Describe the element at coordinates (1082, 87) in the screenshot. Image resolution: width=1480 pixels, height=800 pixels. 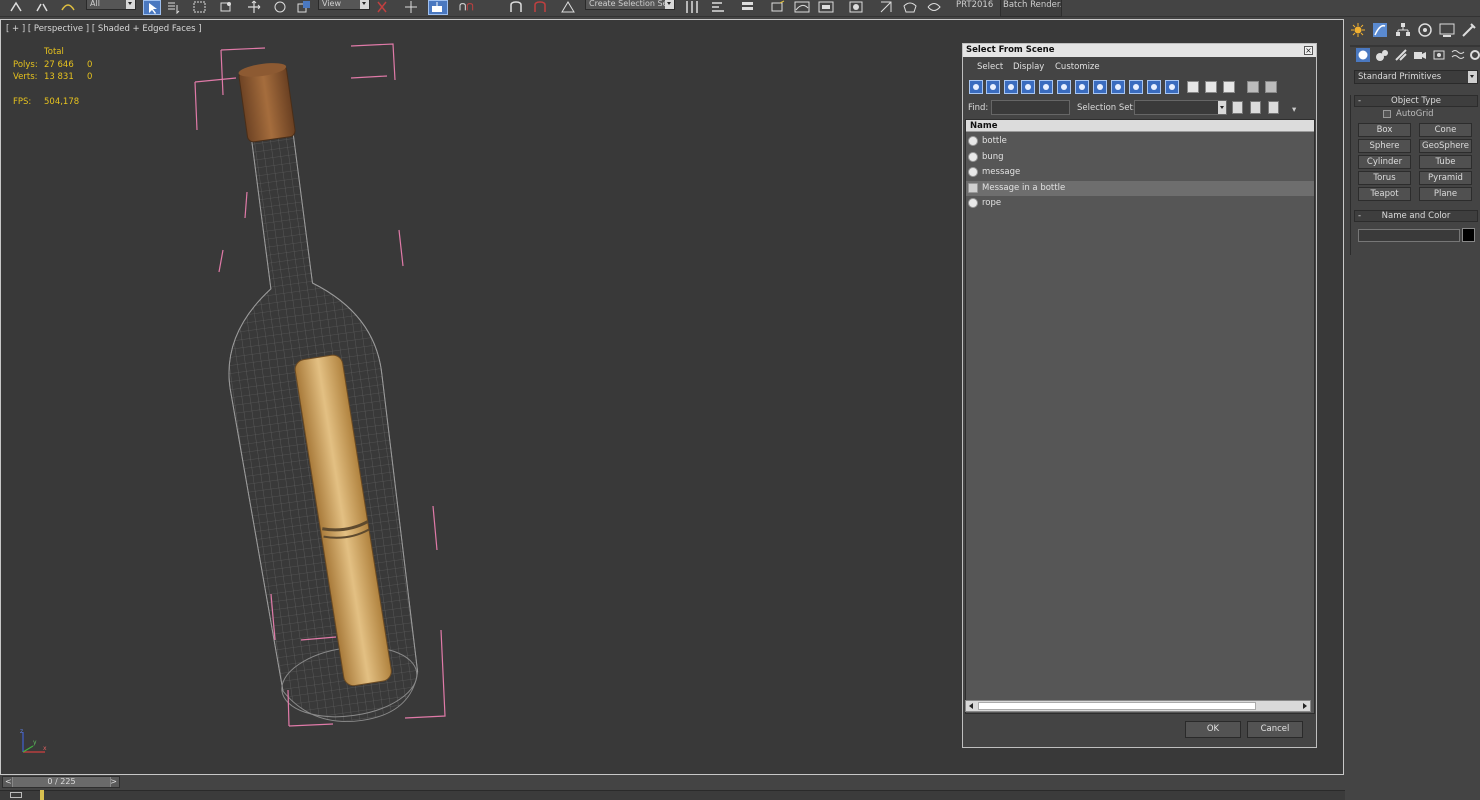
I see `display-groups-icon` at that location.